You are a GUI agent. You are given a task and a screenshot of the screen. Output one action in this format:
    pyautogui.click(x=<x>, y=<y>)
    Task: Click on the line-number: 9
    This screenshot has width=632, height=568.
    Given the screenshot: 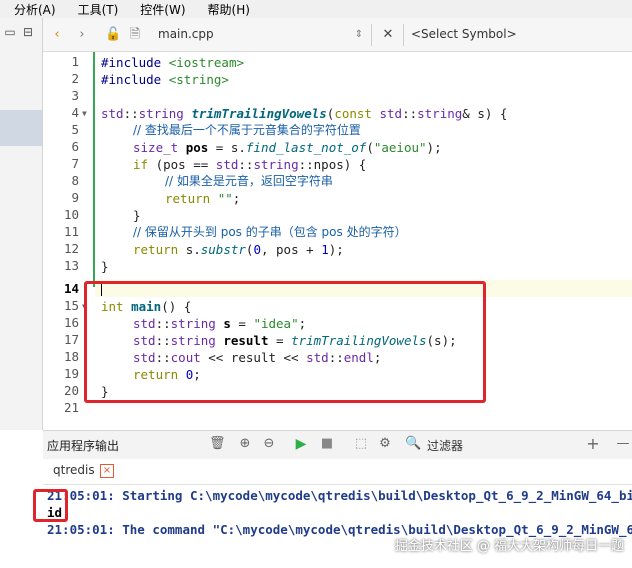 What is the action you would take?
    pyautogui.click(x=75, y=197)
    